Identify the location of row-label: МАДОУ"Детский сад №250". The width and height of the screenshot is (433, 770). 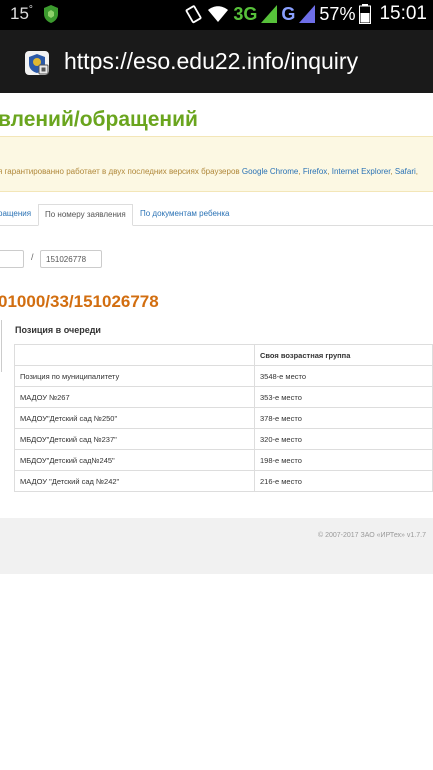
(134, 418).